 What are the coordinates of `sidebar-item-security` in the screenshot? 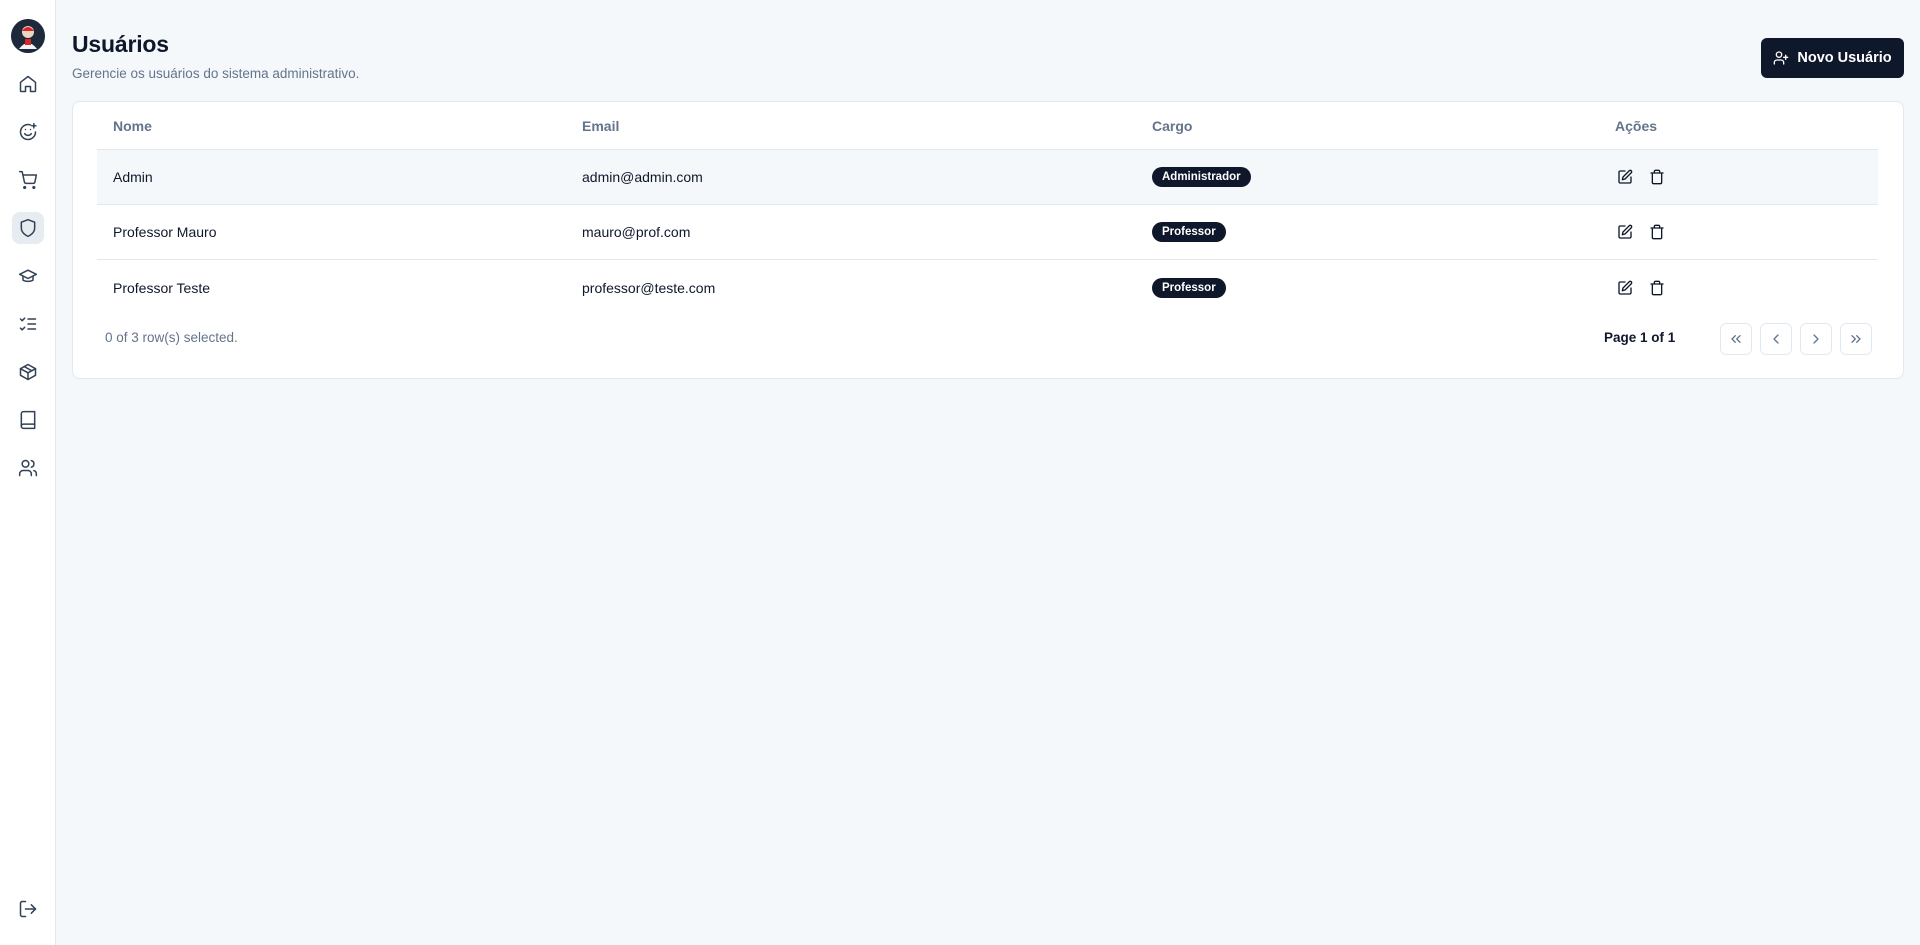 It's located at (28, 228).